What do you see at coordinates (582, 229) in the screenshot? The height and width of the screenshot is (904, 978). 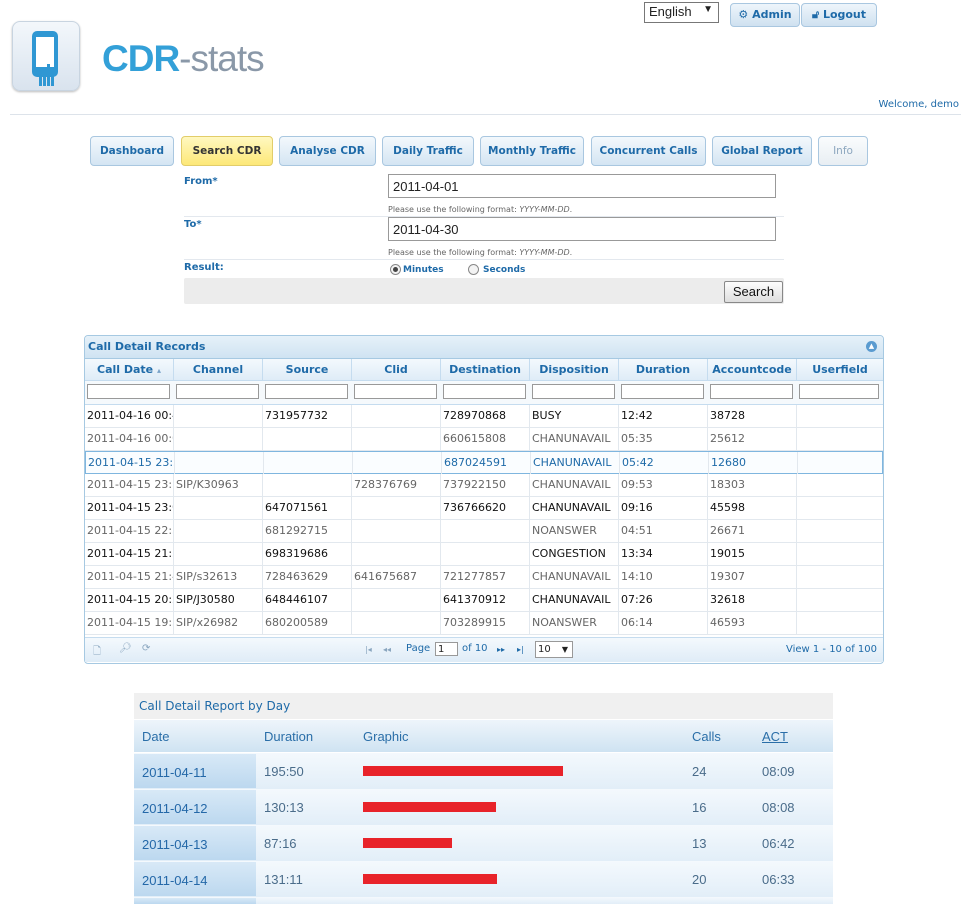 I see `to-date-input: 2011-04-30` at bounding box center [582, 229].